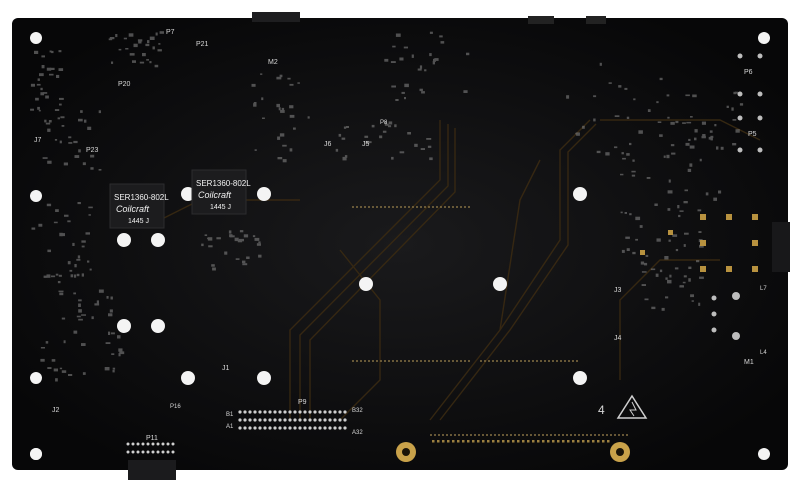 This screenshot has height=492, width=800. I want to click on top-connector-left, so click(276, 17).